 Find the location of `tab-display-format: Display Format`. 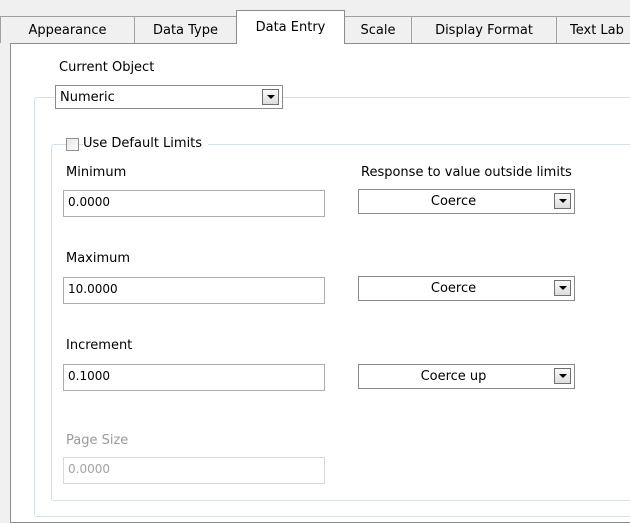

tab-display-format: Display Format is located at coordinates (484, 29).